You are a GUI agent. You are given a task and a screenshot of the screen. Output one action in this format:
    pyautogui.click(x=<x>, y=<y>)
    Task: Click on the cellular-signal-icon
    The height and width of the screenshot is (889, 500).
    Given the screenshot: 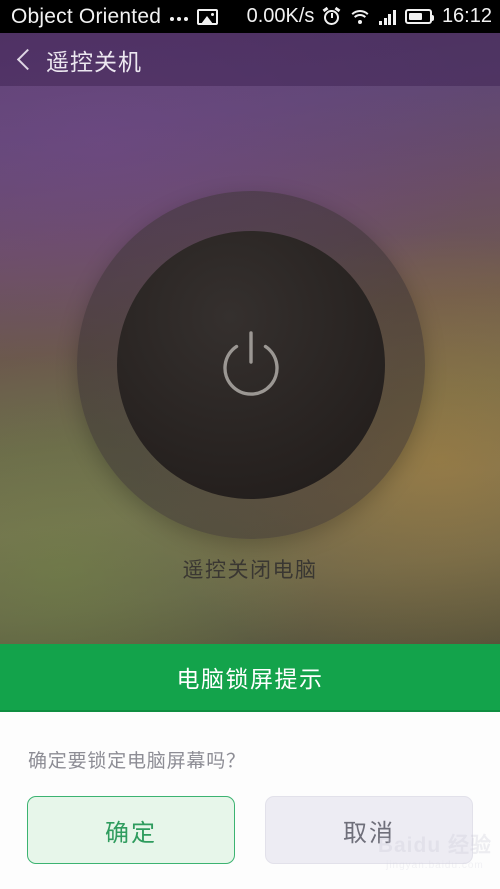 What is the action you would take?
    pyautogui.click(x=387, y=17)
    